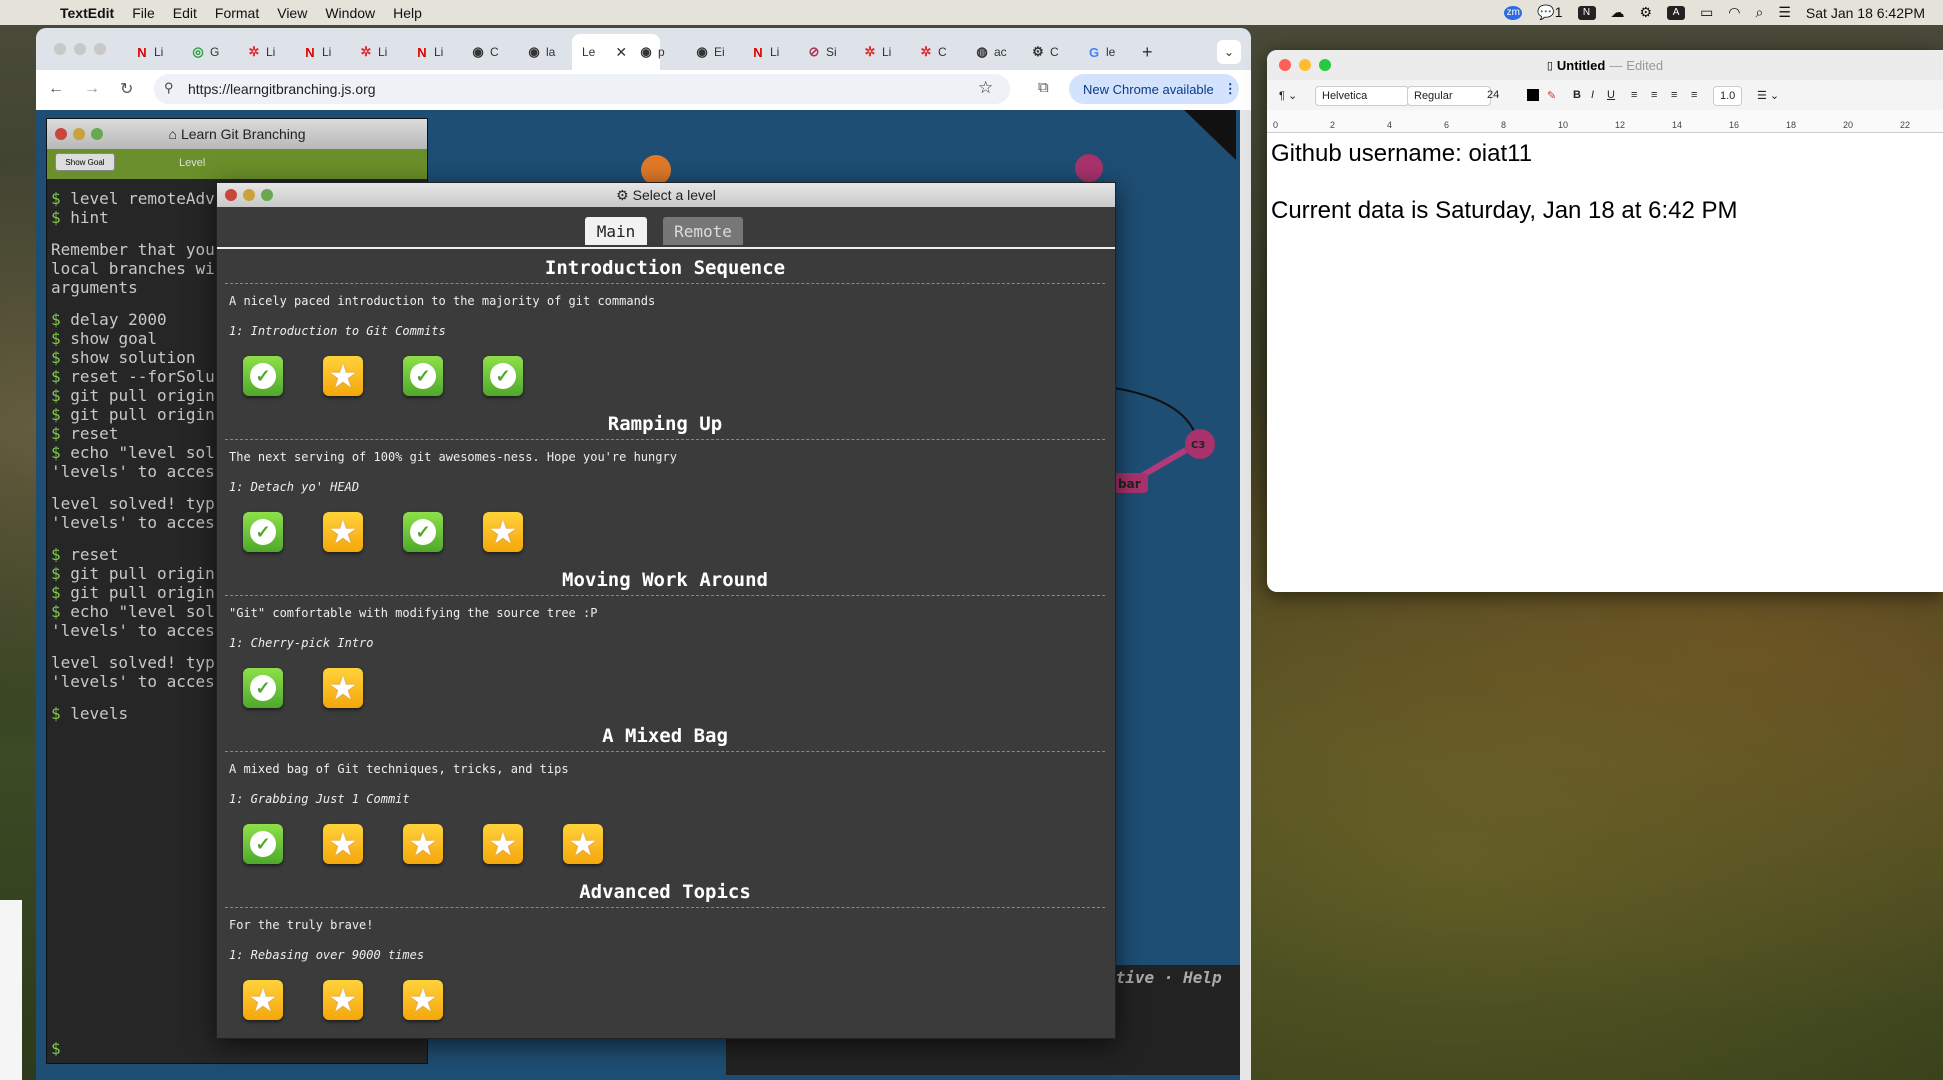  What do you see at coordinates (204, 52) in the screenshot?
I see `tab: ◎ G` at bounding box center [204, 52].